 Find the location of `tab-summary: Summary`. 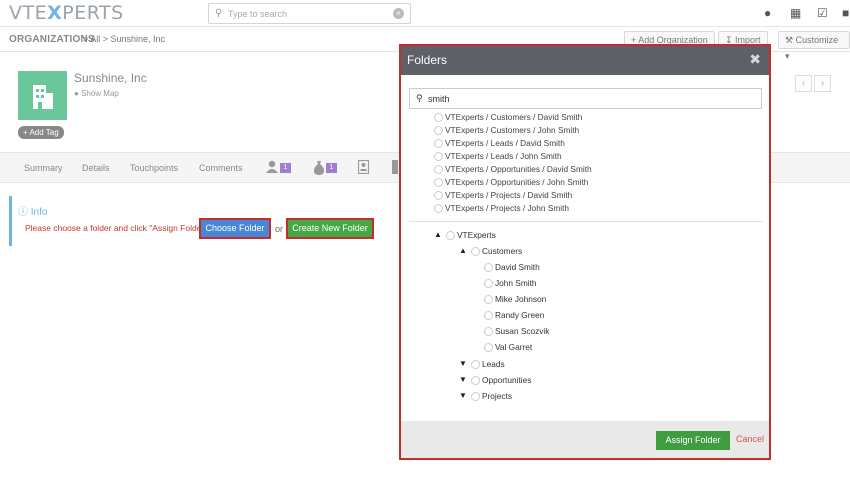

tab-summary: Summary is located at coordinates (43, 168).